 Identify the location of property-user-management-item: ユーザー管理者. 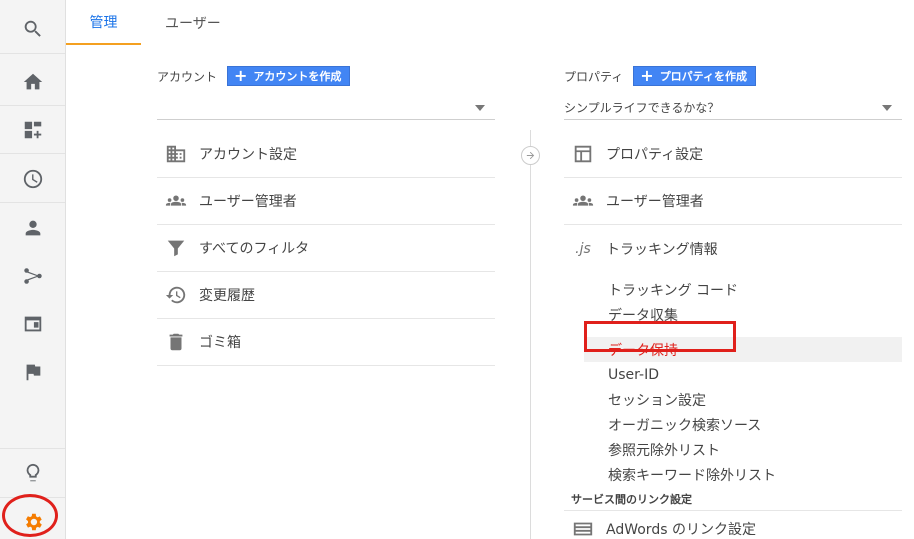
(733, 201).